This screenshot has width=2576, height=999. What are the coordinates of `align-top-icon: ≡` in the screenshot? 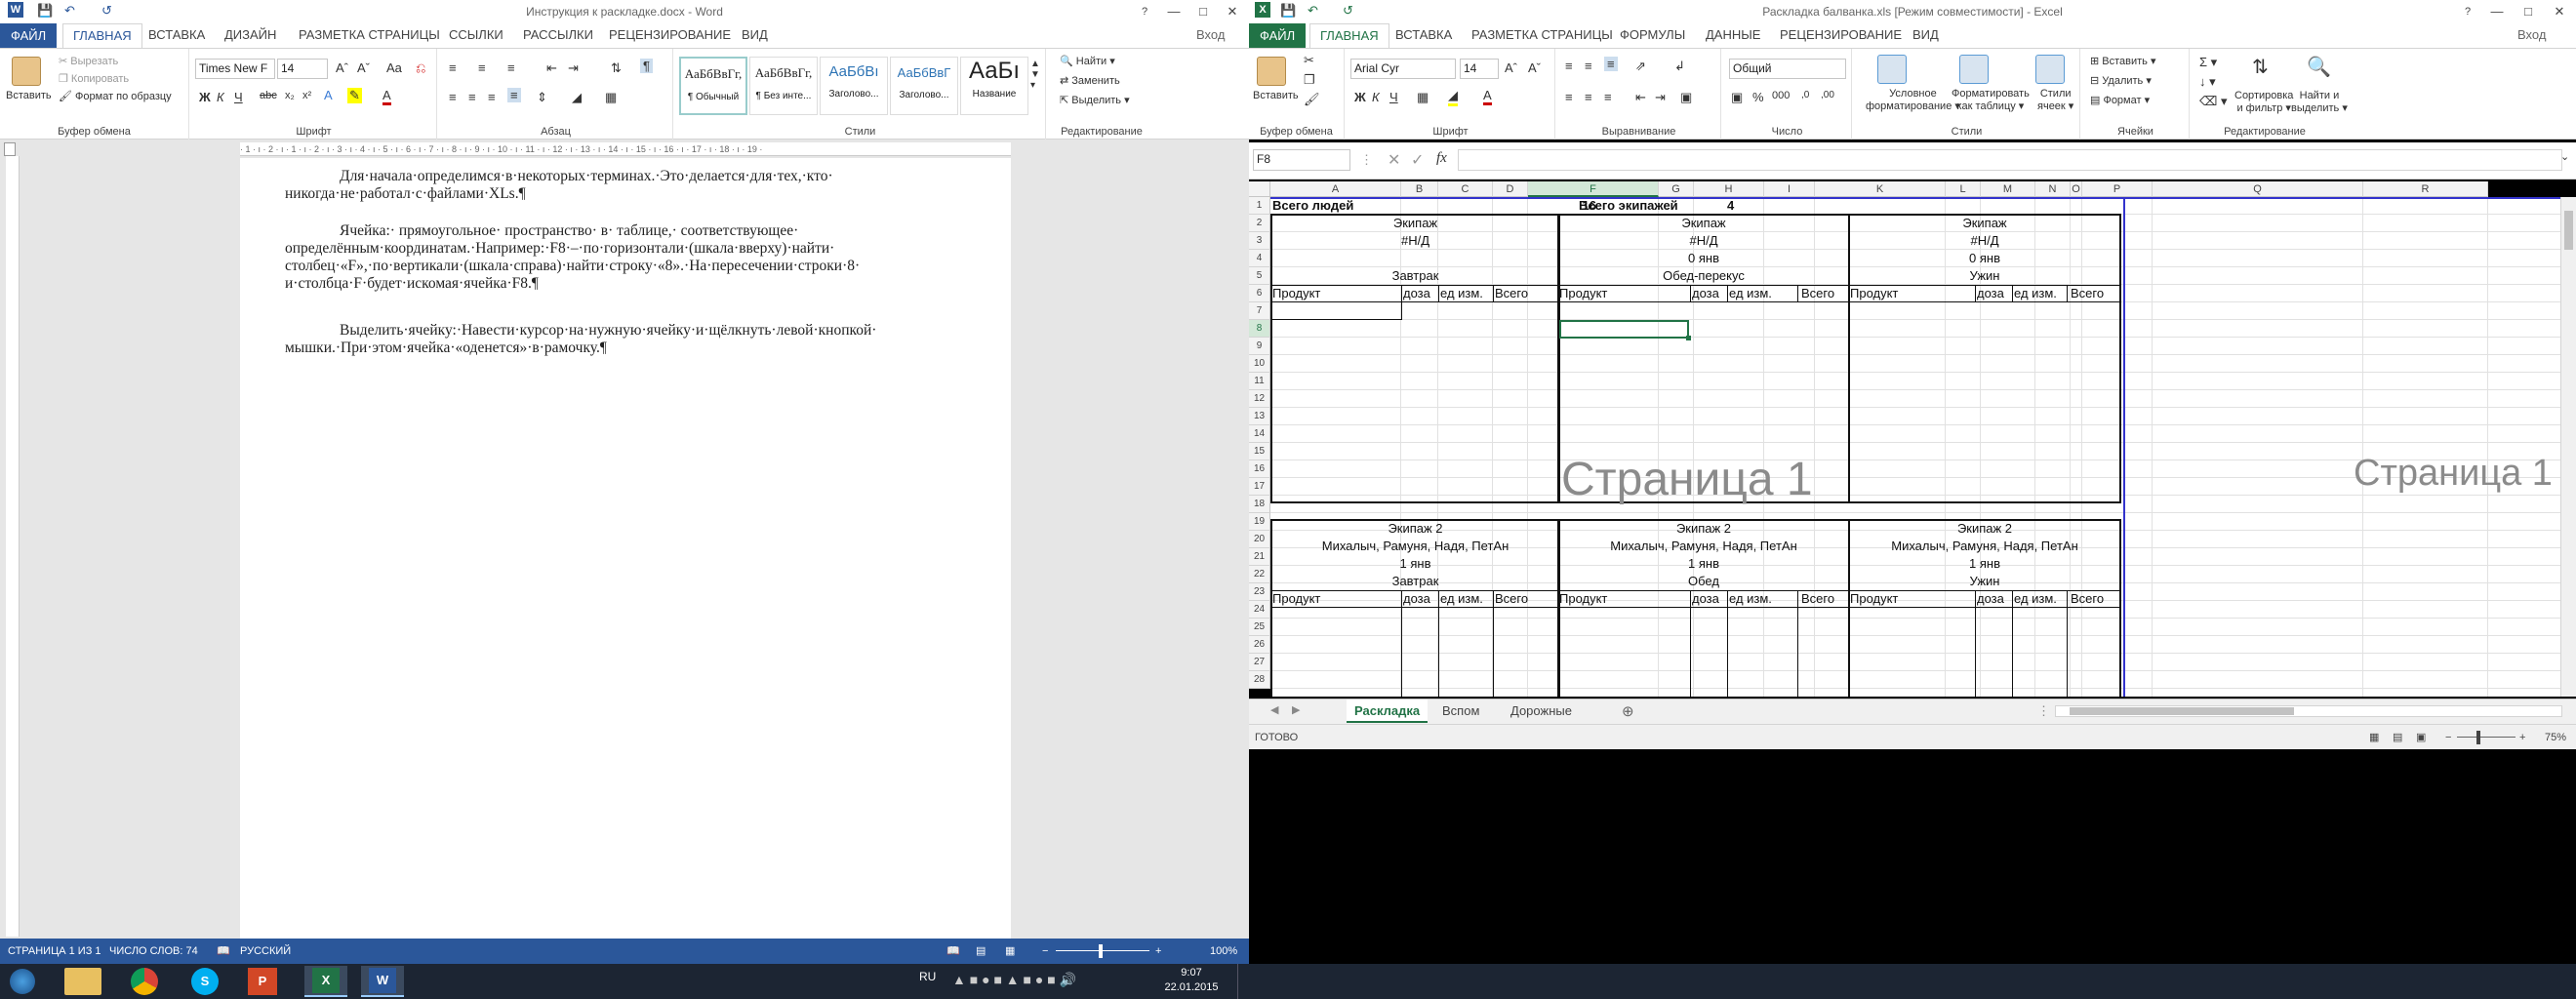 It's located at (1569, 66).